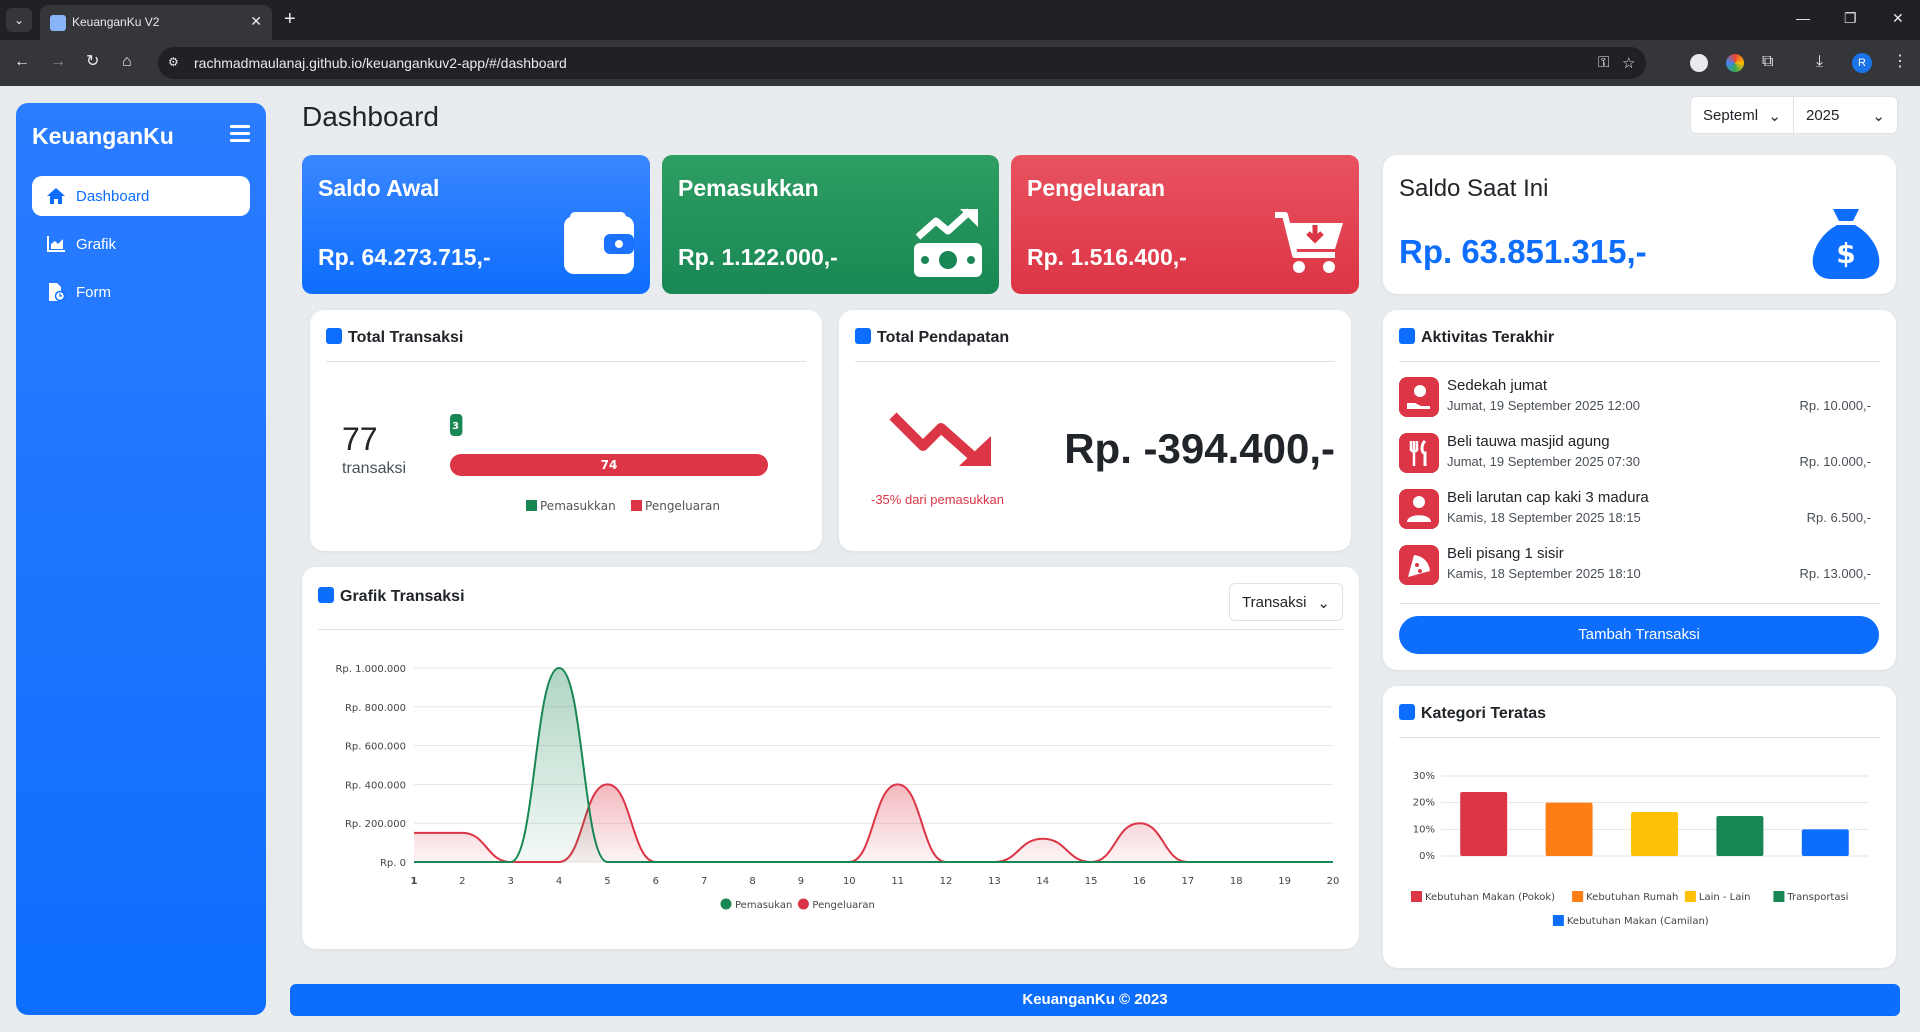 The width and height of the screenshot is (1920, 1032). What do you see at coordinates (803, 904) in the screenshot?
I see `legend-marker-pengeluaran` at bounding box center [803, 904].